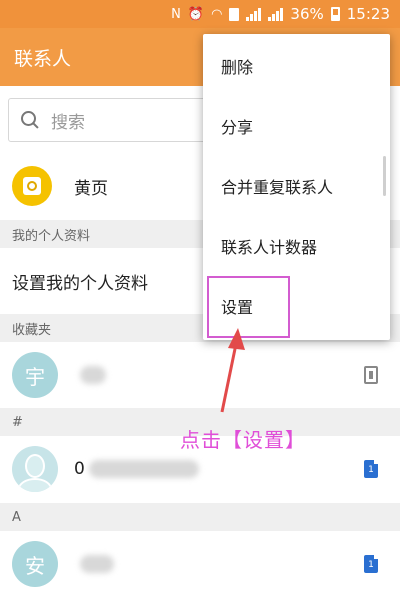  What do you see at coordinates (243, 440) in the screenshot?
I see `annotation-text: 点击【设置】` at bounding box center [243, 440].